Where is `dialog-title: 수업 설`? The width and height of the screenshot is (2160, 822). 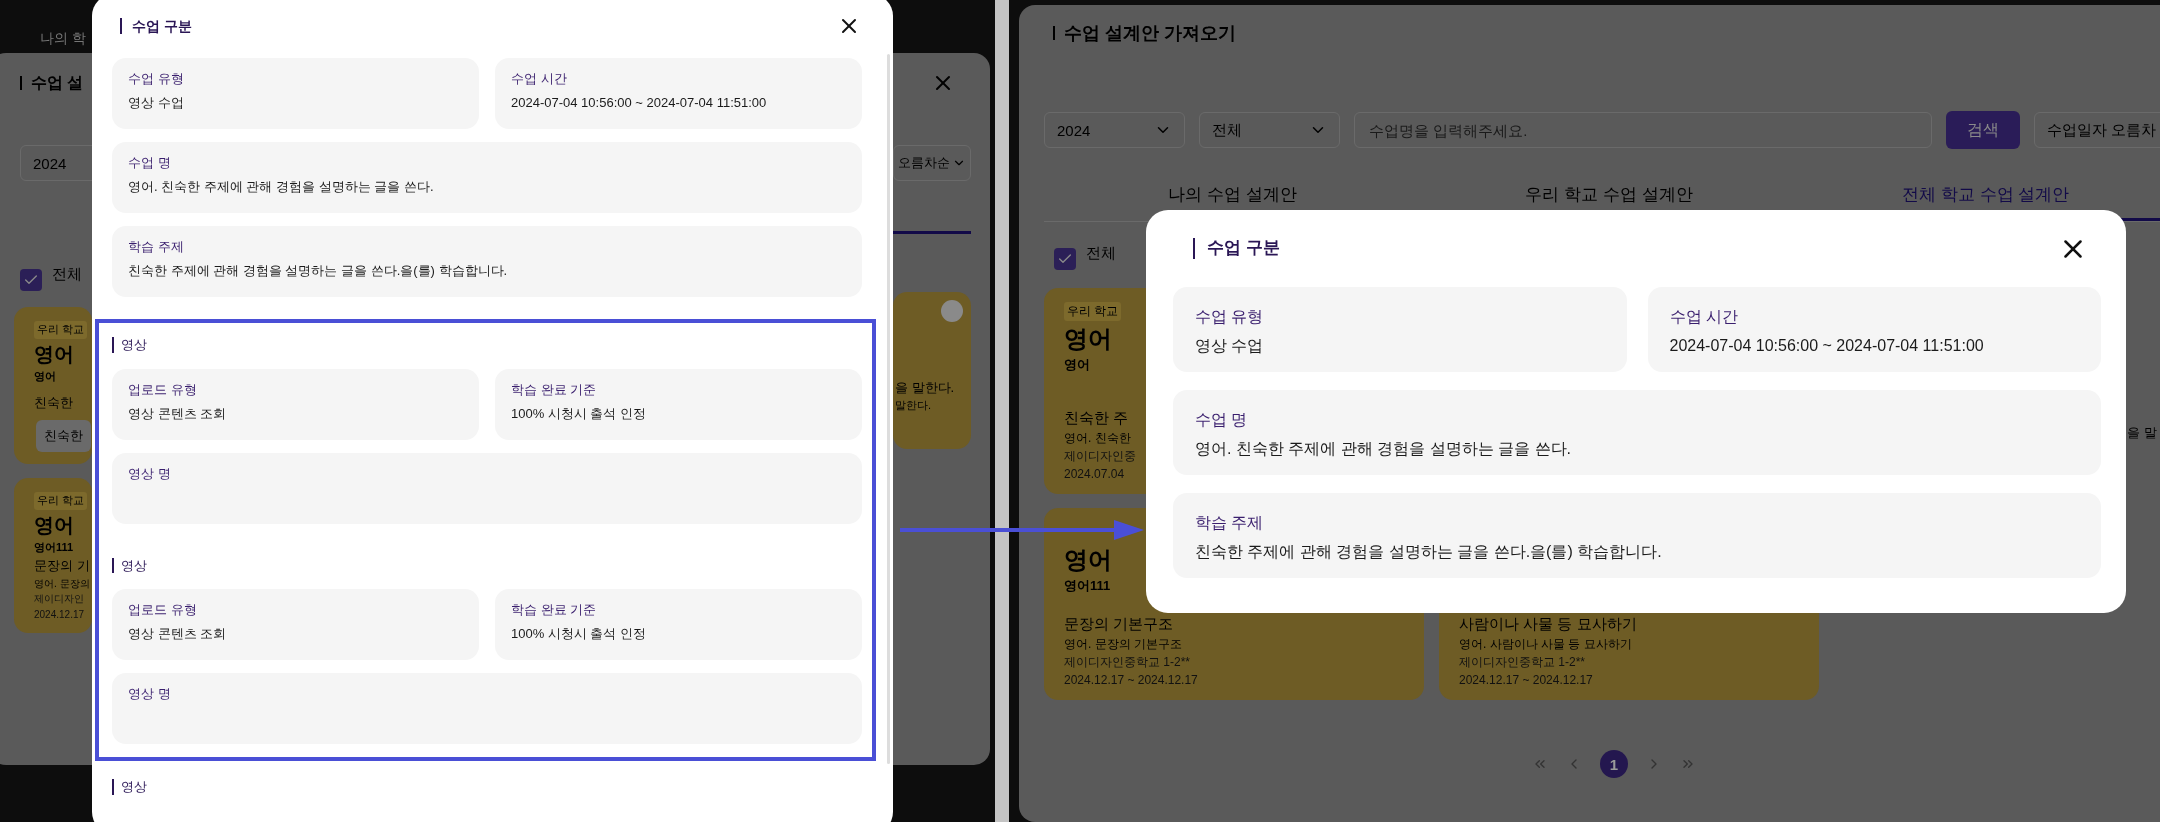
dialog-title: 수업 설 is located at coordinates (57, 83).